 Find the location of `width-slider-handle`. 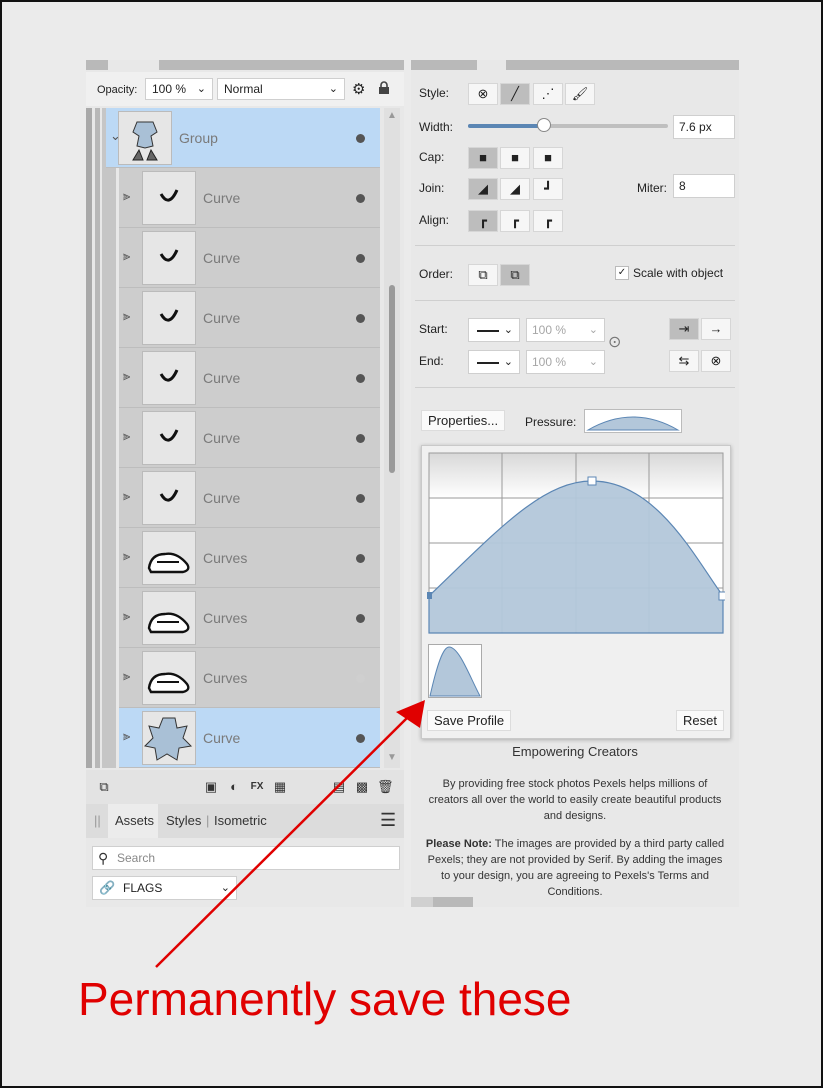

width-slider-handle is located at coordinates (544, 125).